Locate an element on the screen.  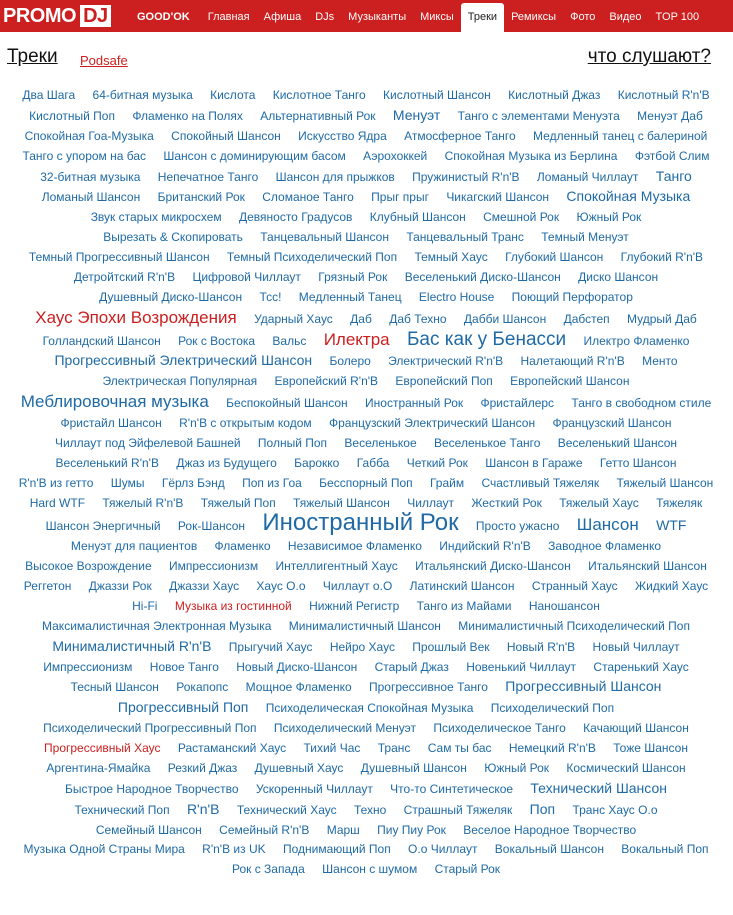
genre-tag: Даб is located at coordinates (361, 319).